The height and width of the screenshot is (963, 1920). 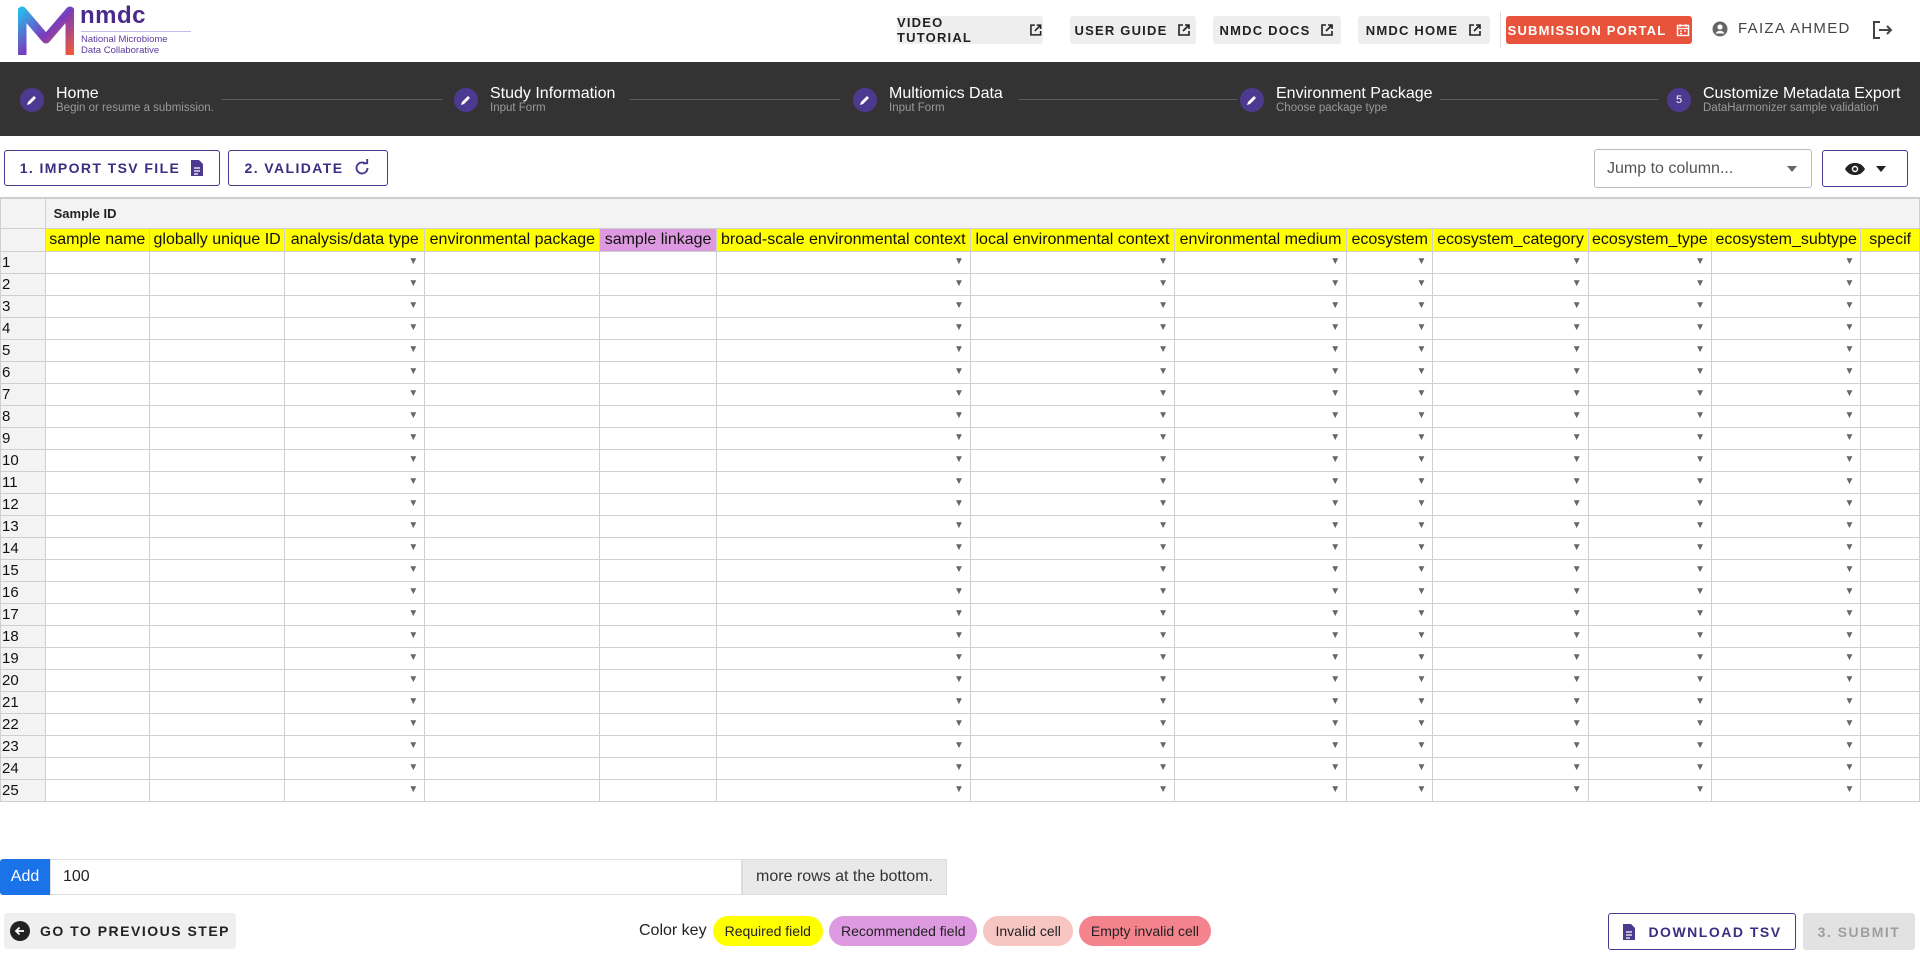 What do you see at coordinates (1336, 99) in the screenshot?
I see `step-environment-package: Environment Package Choose package type` at bounding box center [1336, 99].